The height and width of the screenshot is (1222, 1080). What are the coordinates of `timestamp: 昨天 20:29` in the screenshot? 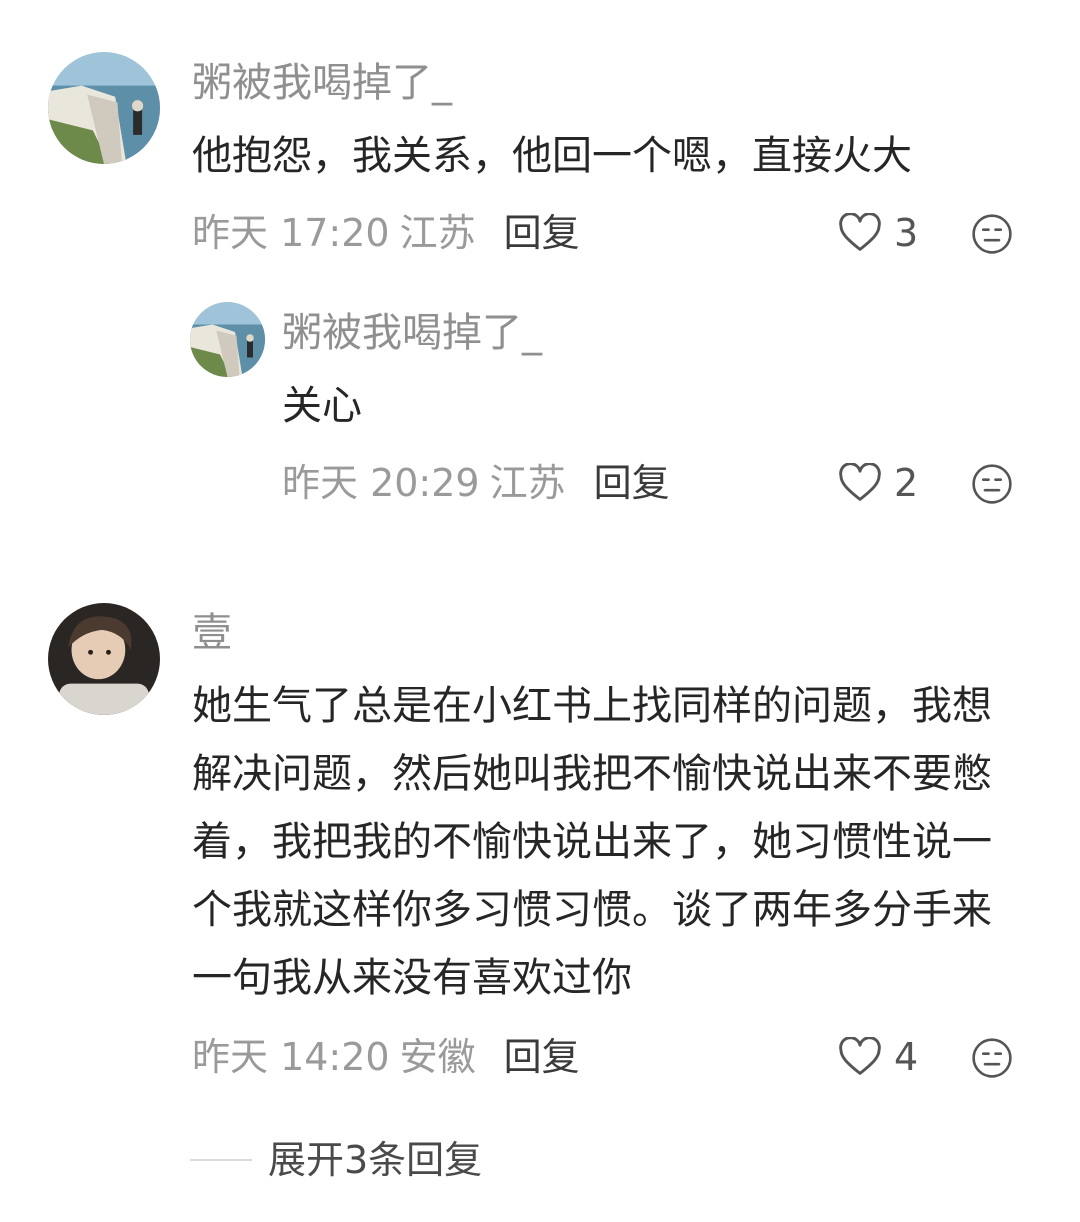 It's located at (381, 483).